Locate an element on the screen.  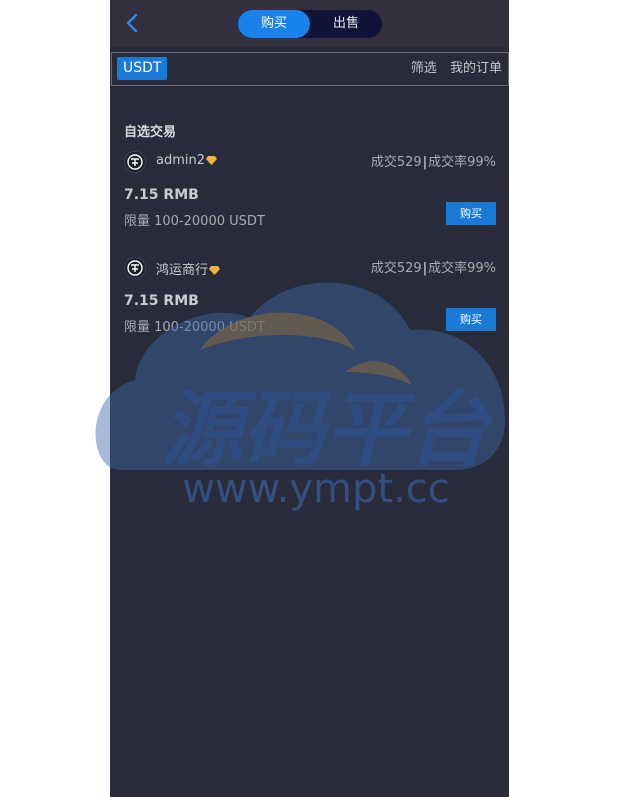
buy-sell-toggle: 购买 出售 is located at coordinates (310, 24).